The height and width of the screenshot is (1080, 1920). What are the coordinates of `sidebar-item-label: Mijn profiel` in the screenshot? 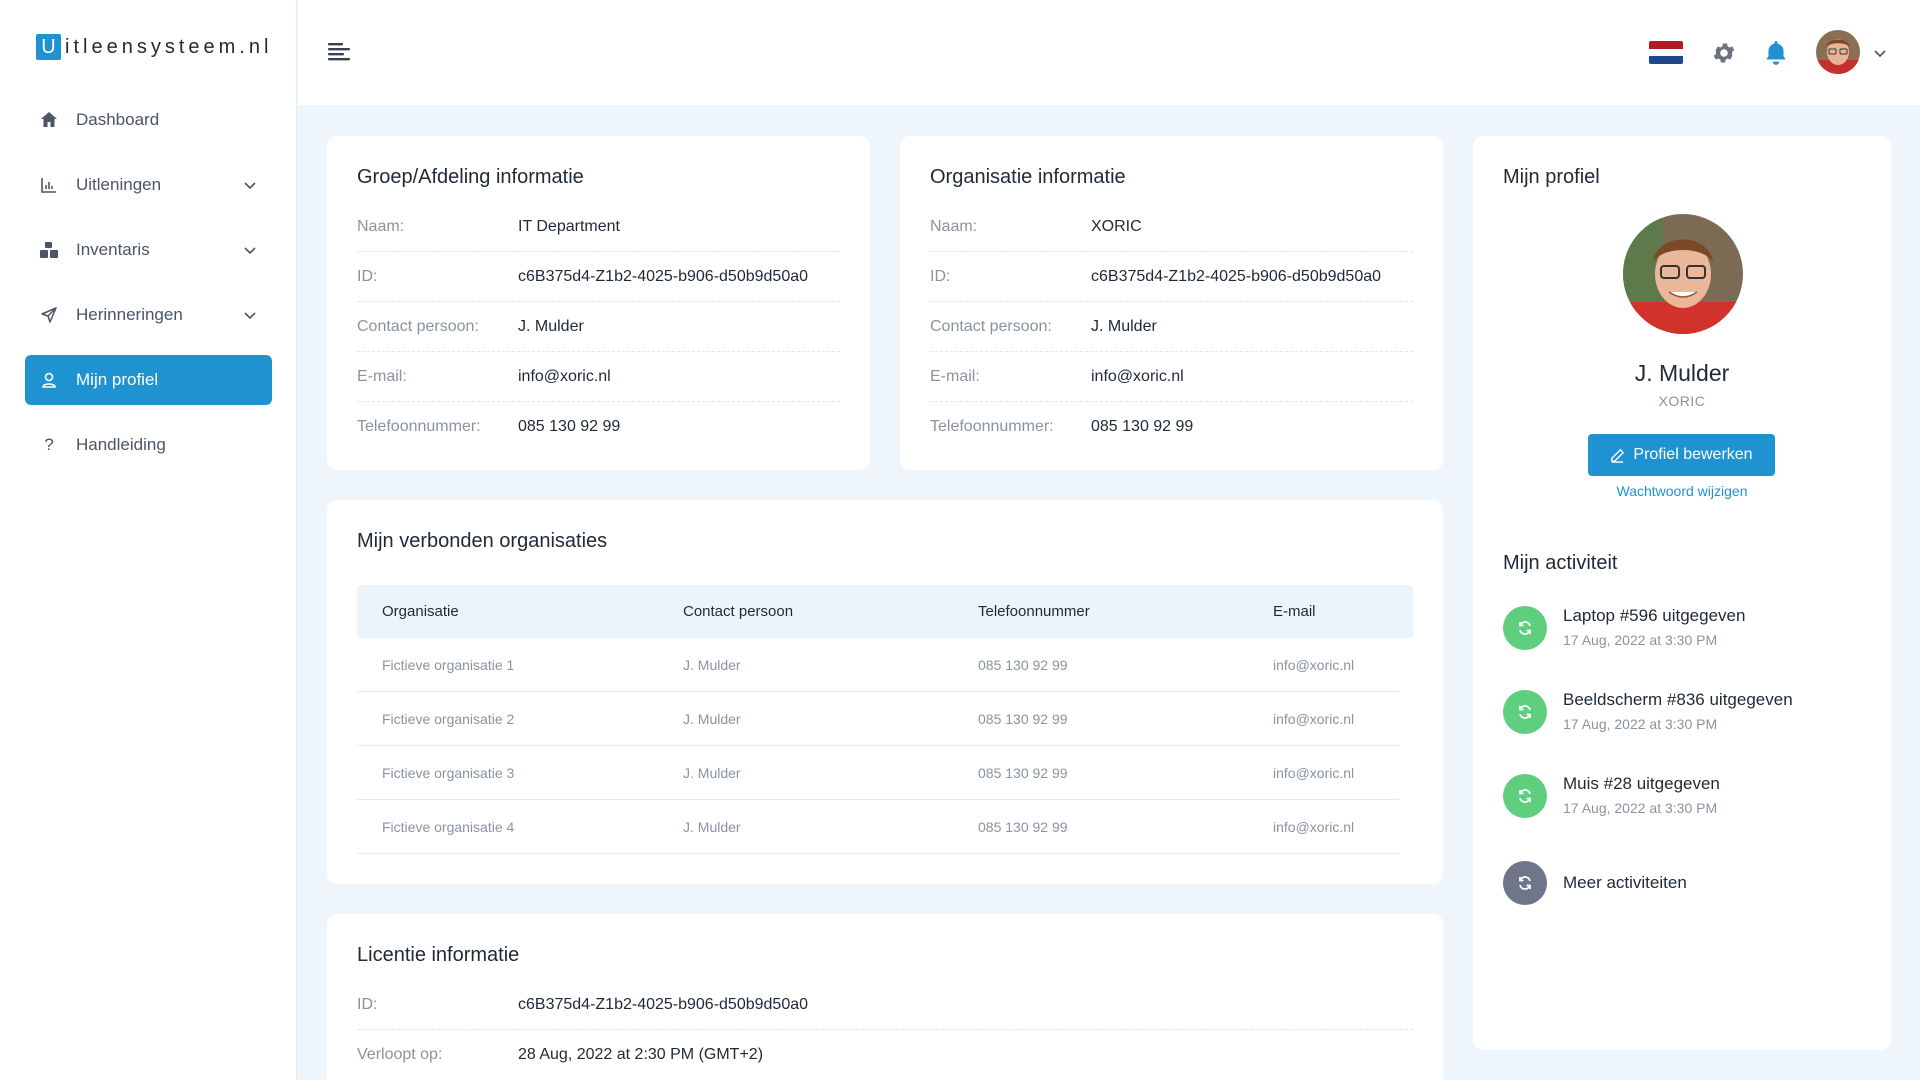 It's located at (117, 379).